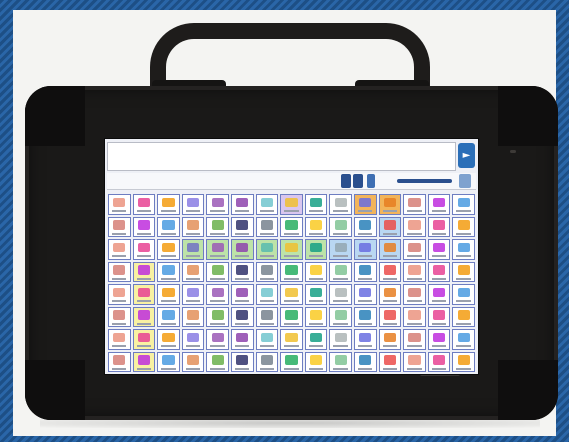  Describe the element at coordinates (281, 156) in the screenshot. I see `message-window` at that location.